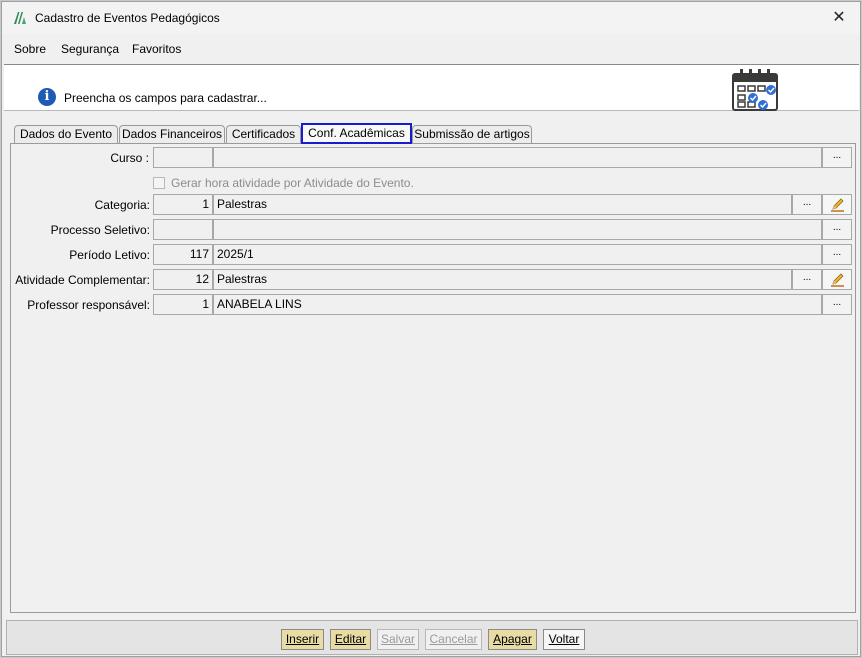 The height and width of the screenshot is (658, 862). I want to click on tab-conf-academicas: Conf. Acadêmicas, so click(356, 133).